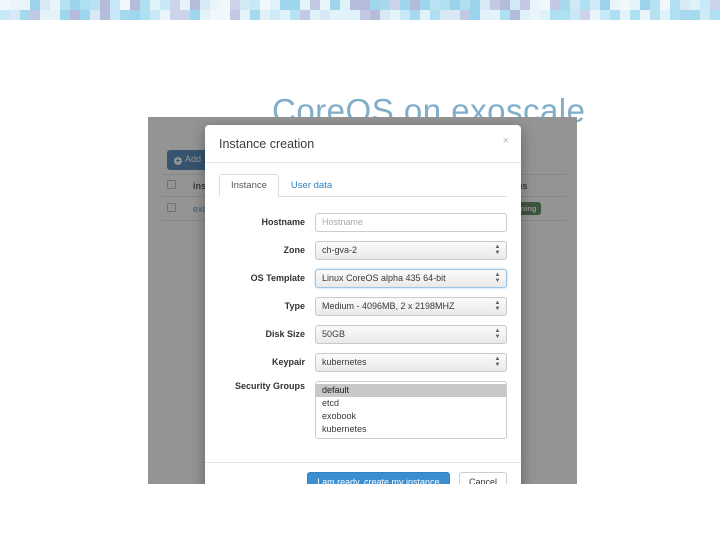  Describe the element at coordinates (363, 185) in the screenshot. I see `dialog-tabs: Instance User data` at that location.